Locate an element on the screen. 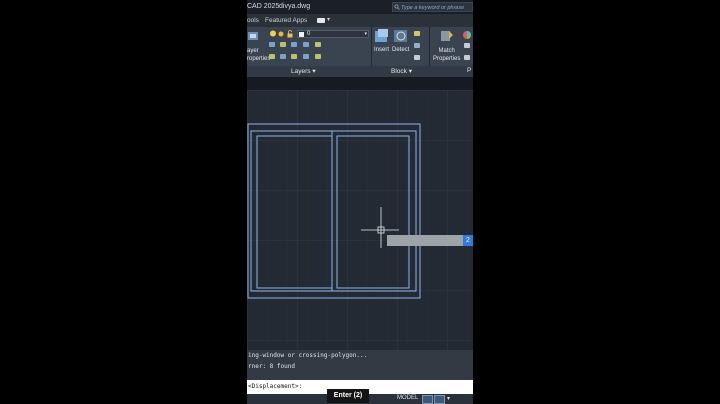 The width and height of the screenshot is (720, 404). file-tab-strip is located at coordinates (360, 83).